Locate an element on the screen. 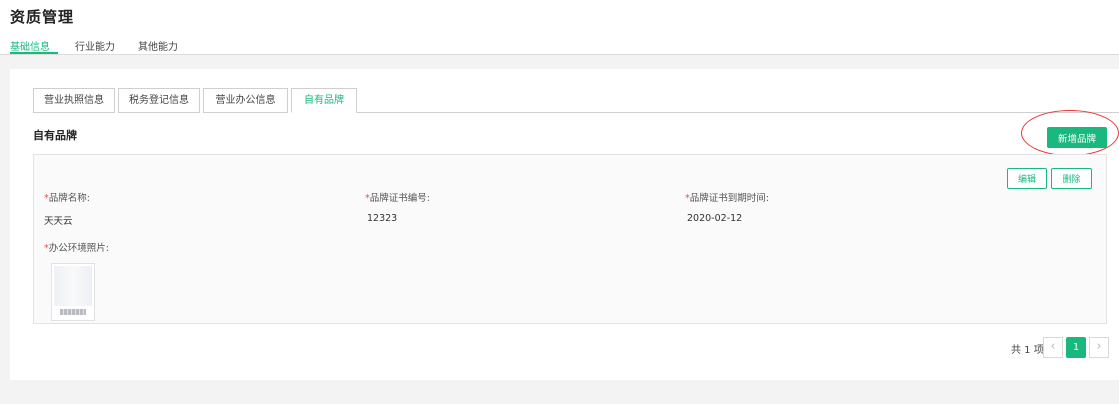 This screenshot has width=1119, height=404. tab-industry-capability: 行业能力 is located at coordinates (95, 45).